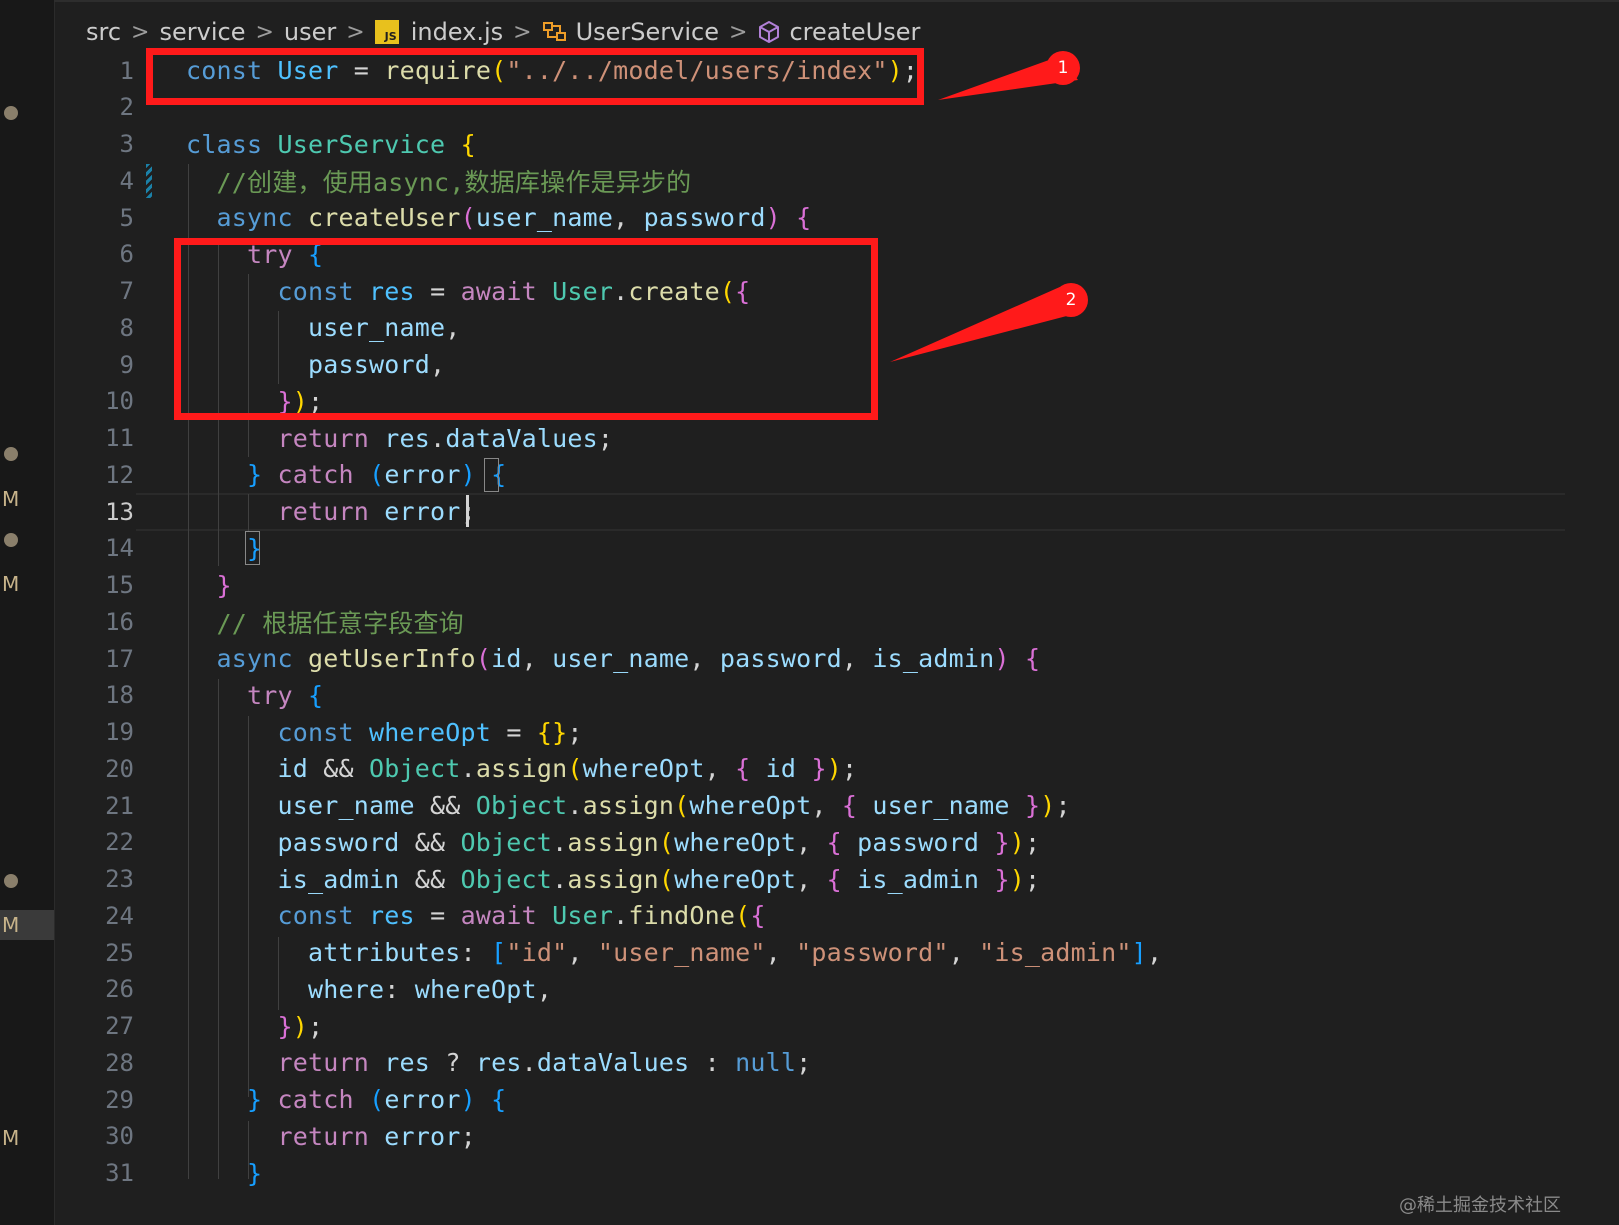  What do you see at coordinates (1480, 1205) in the screenshot?
I see `watermark: @稀土掘金技术社区` at bounding box center [1480, 1205].